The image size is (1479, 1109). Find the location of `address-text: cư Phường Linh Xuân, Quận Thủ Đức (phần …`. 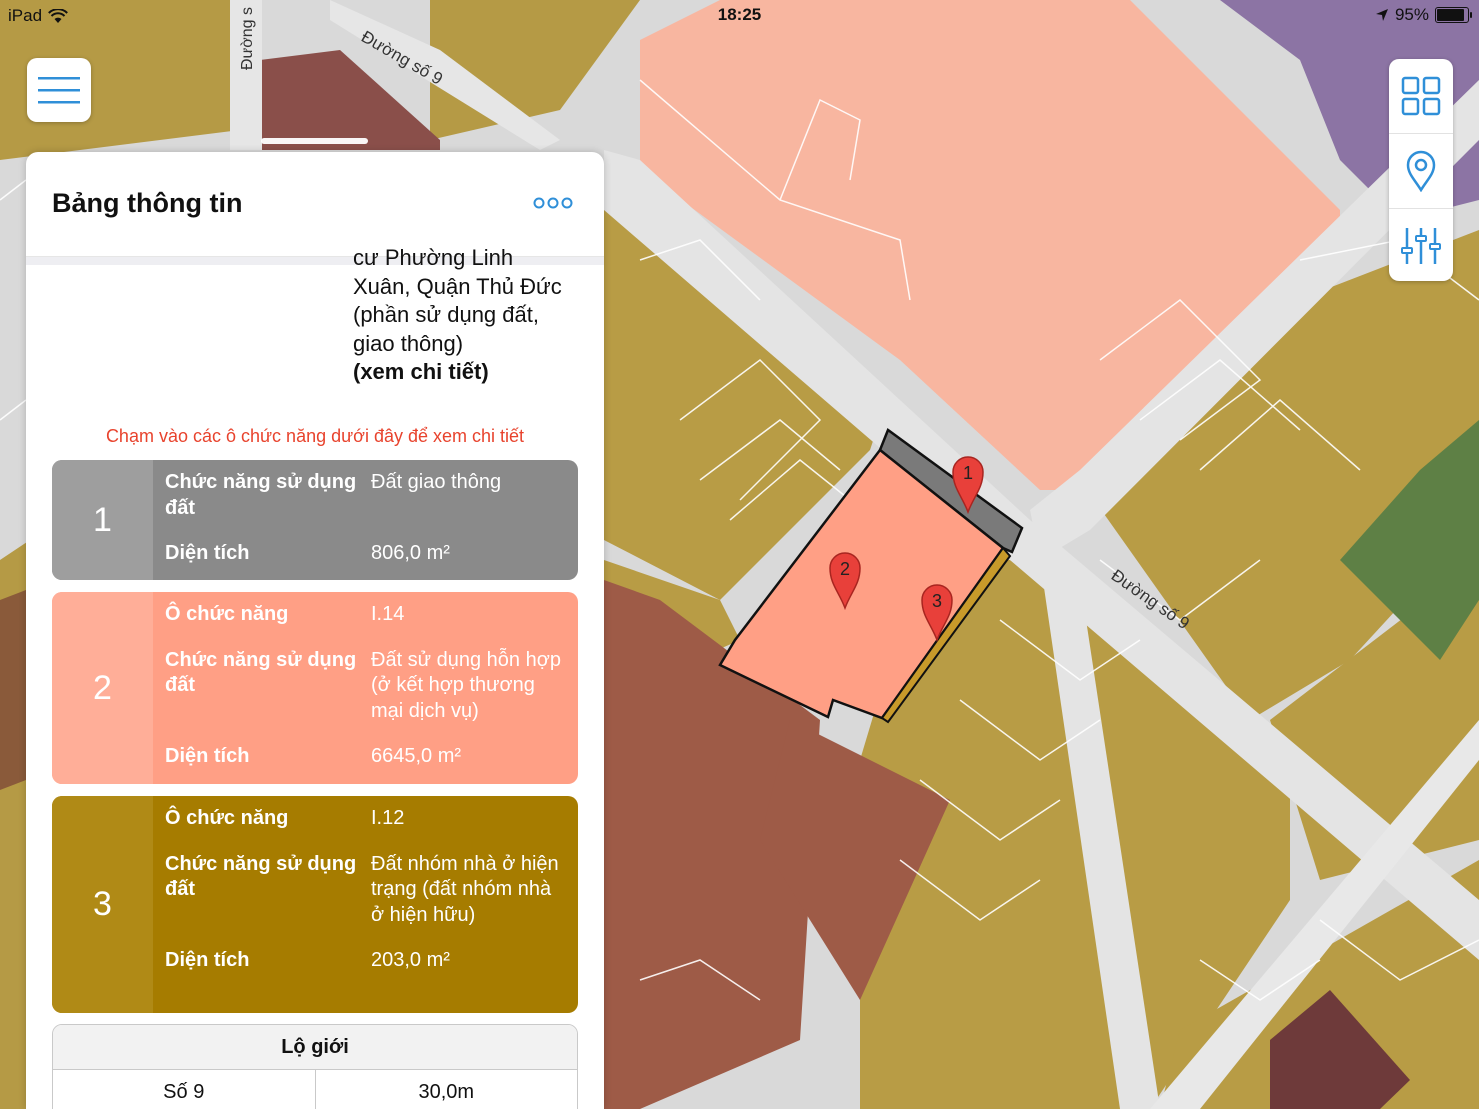

address-text: cư Phường Linh Xuân, Quận Thủ Đức (phần … is located at coordinates (473, 316).